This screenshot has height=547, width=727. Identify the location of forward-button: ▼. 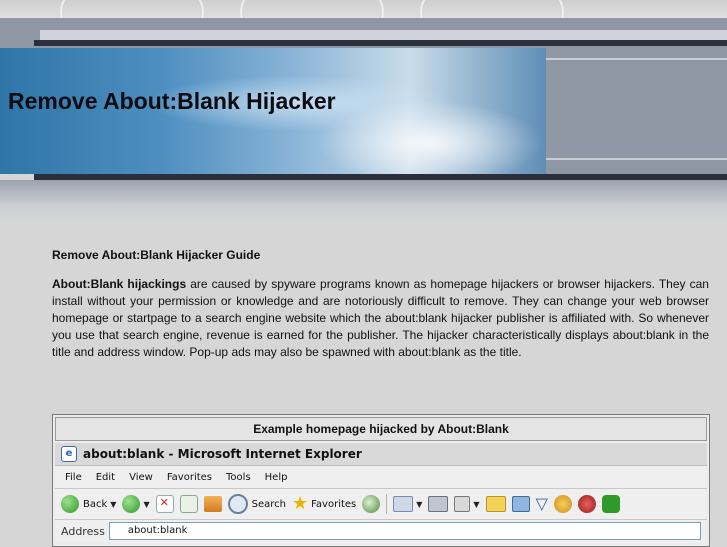
(136, 504).